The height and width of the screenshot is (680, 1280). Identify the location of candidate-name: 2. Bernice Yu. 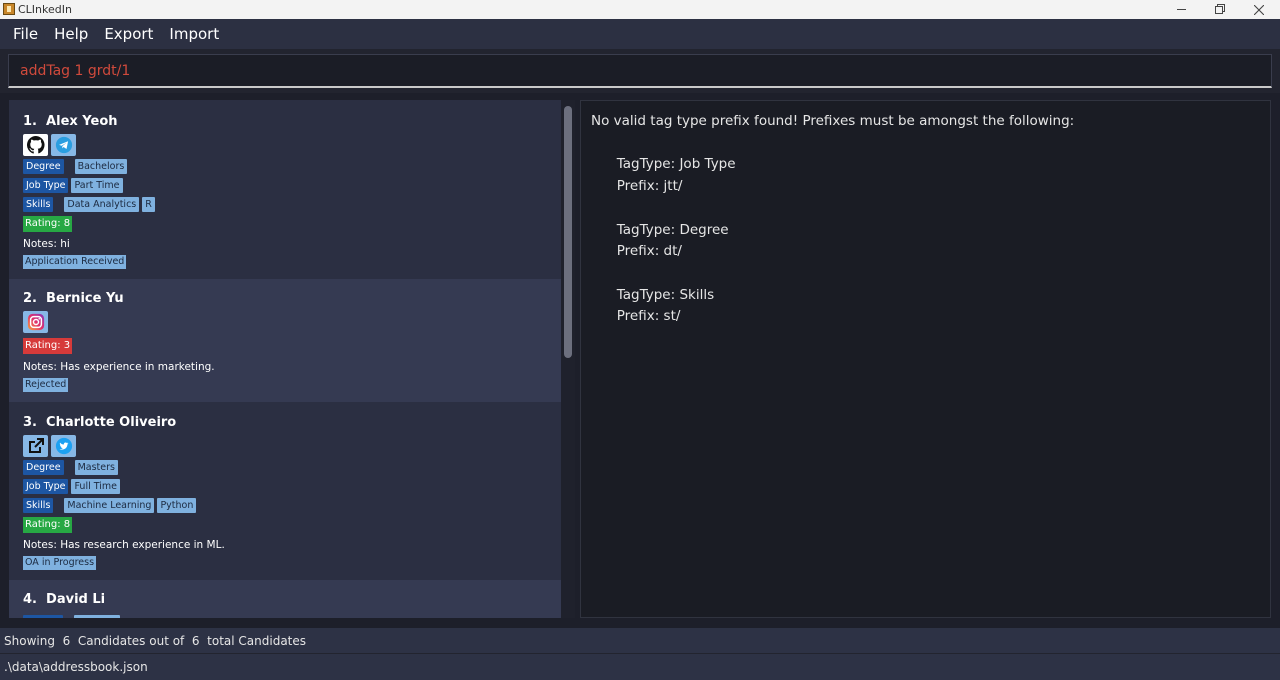
(73, 298).